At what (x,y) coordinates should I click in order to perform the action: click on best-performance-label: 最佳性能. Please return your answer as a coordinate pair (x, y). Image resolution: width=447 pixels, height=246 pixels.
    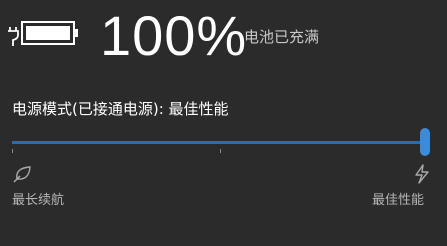
    Looking at the image, I should click on (398, 200).